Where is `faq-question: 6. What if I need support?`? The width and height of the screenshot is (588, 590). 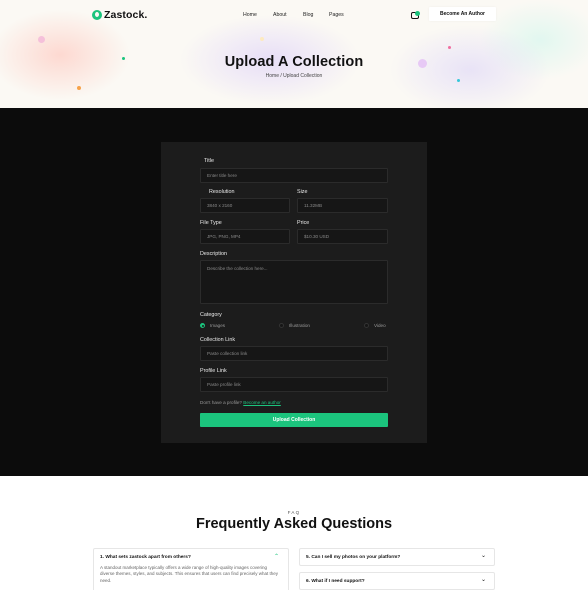
faq-question: 6. What if I need support? is located at coordinates (335, 581).